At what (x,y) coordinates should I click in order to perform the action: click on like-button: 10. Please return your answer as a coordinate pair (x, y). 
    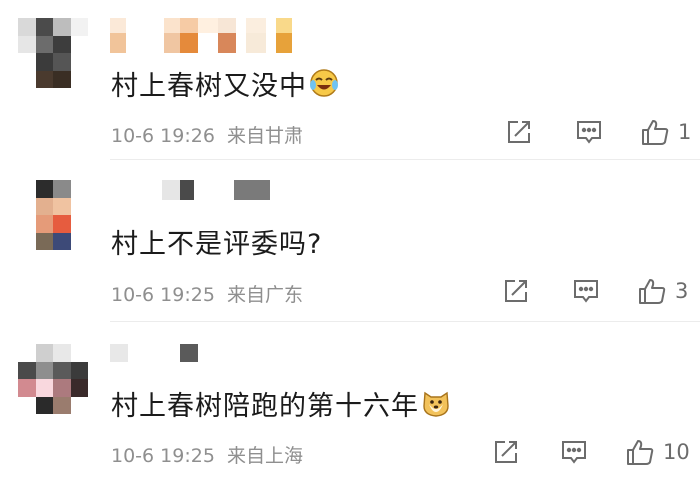
    Looking at the image, I should click on (657, 452).